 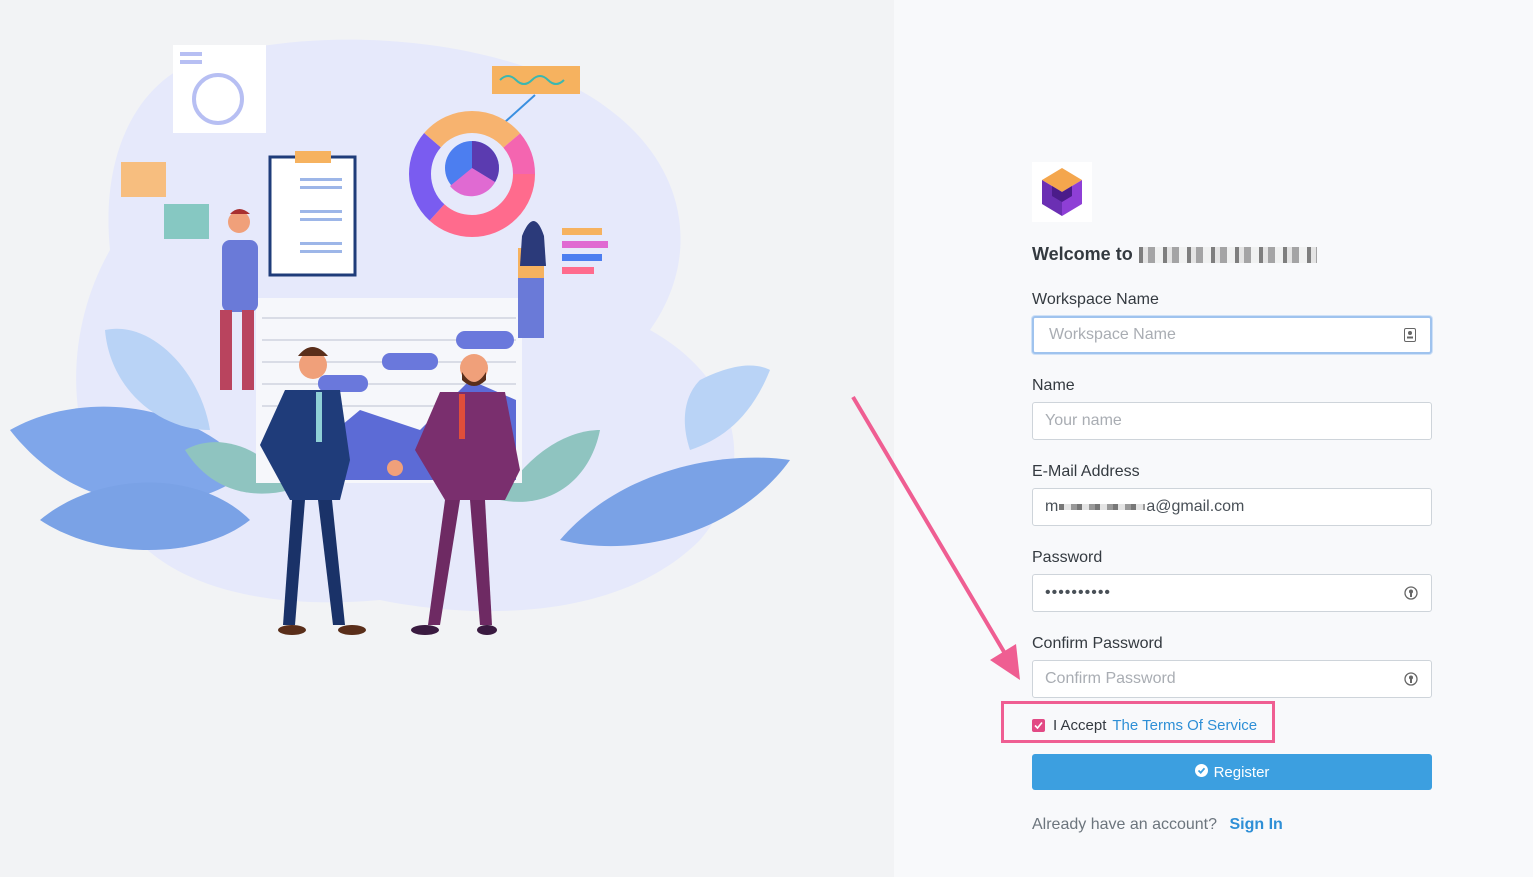 I want to click on password-label: Password, so click(x=1067, y=557).